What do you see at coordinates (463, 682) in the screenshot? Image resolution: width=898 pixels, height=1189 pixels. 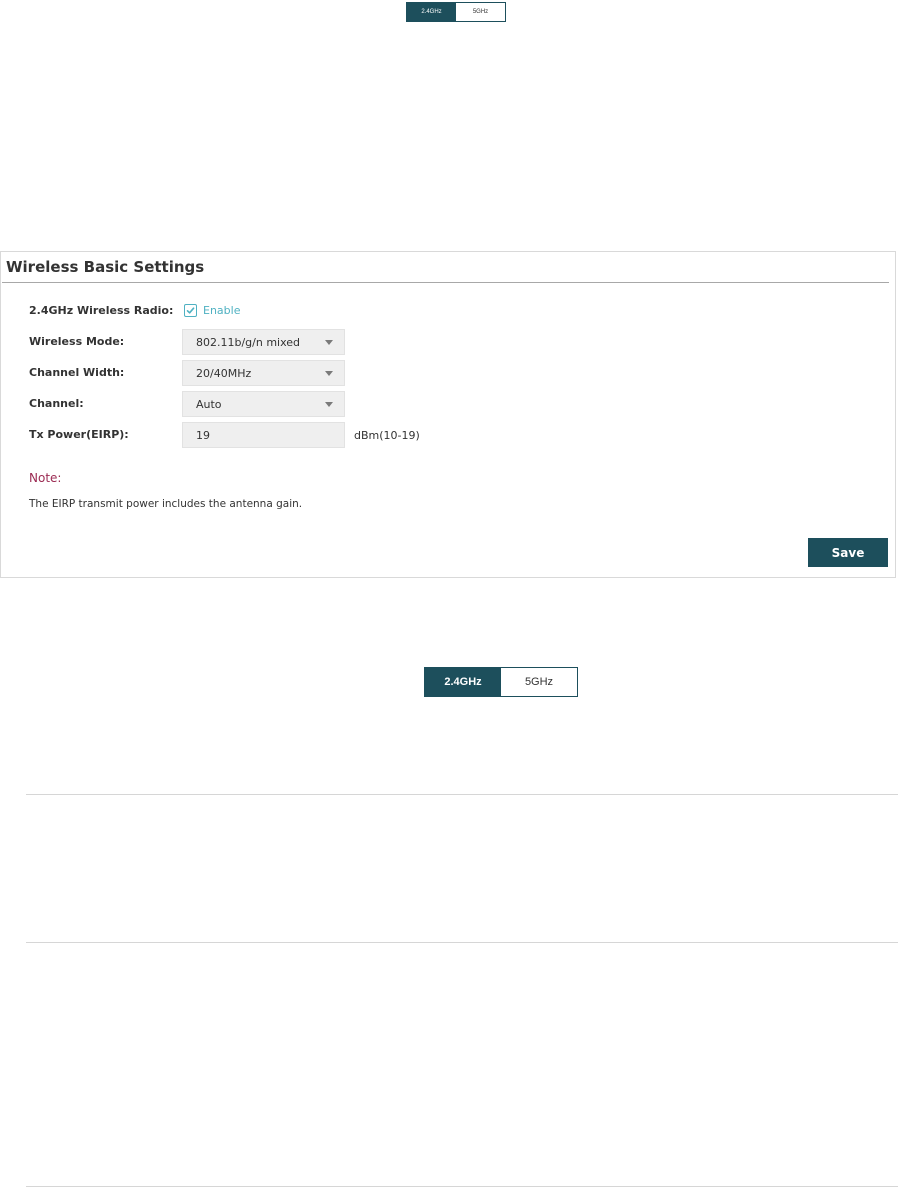 I see `tab-2-4ghz-large: 2.4GHz` at bounding box center [463, 682].